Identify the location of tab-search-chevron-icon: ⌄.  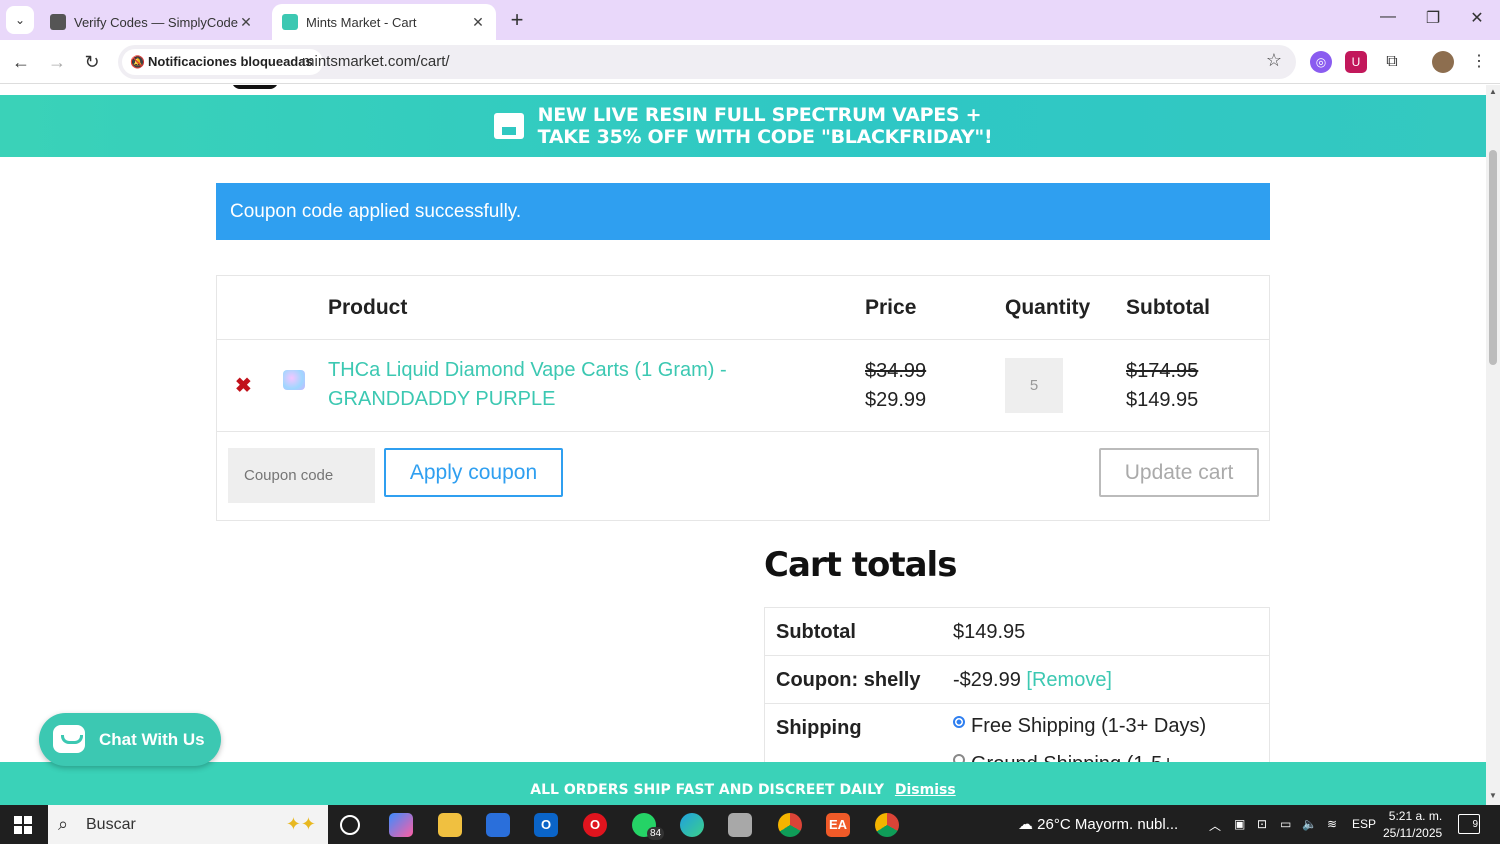
(20, 20).